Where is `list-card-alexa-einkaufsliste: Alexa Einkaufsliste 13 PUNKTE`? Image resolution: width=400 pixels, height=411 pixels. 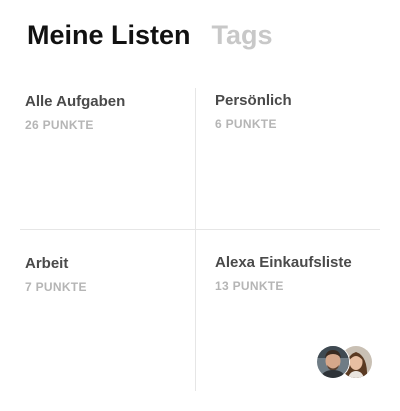
list-card-alexa-einkaufsliste: Alexa Einkaufsliste 13 PUNKTE is located at coordinates (283, 273).